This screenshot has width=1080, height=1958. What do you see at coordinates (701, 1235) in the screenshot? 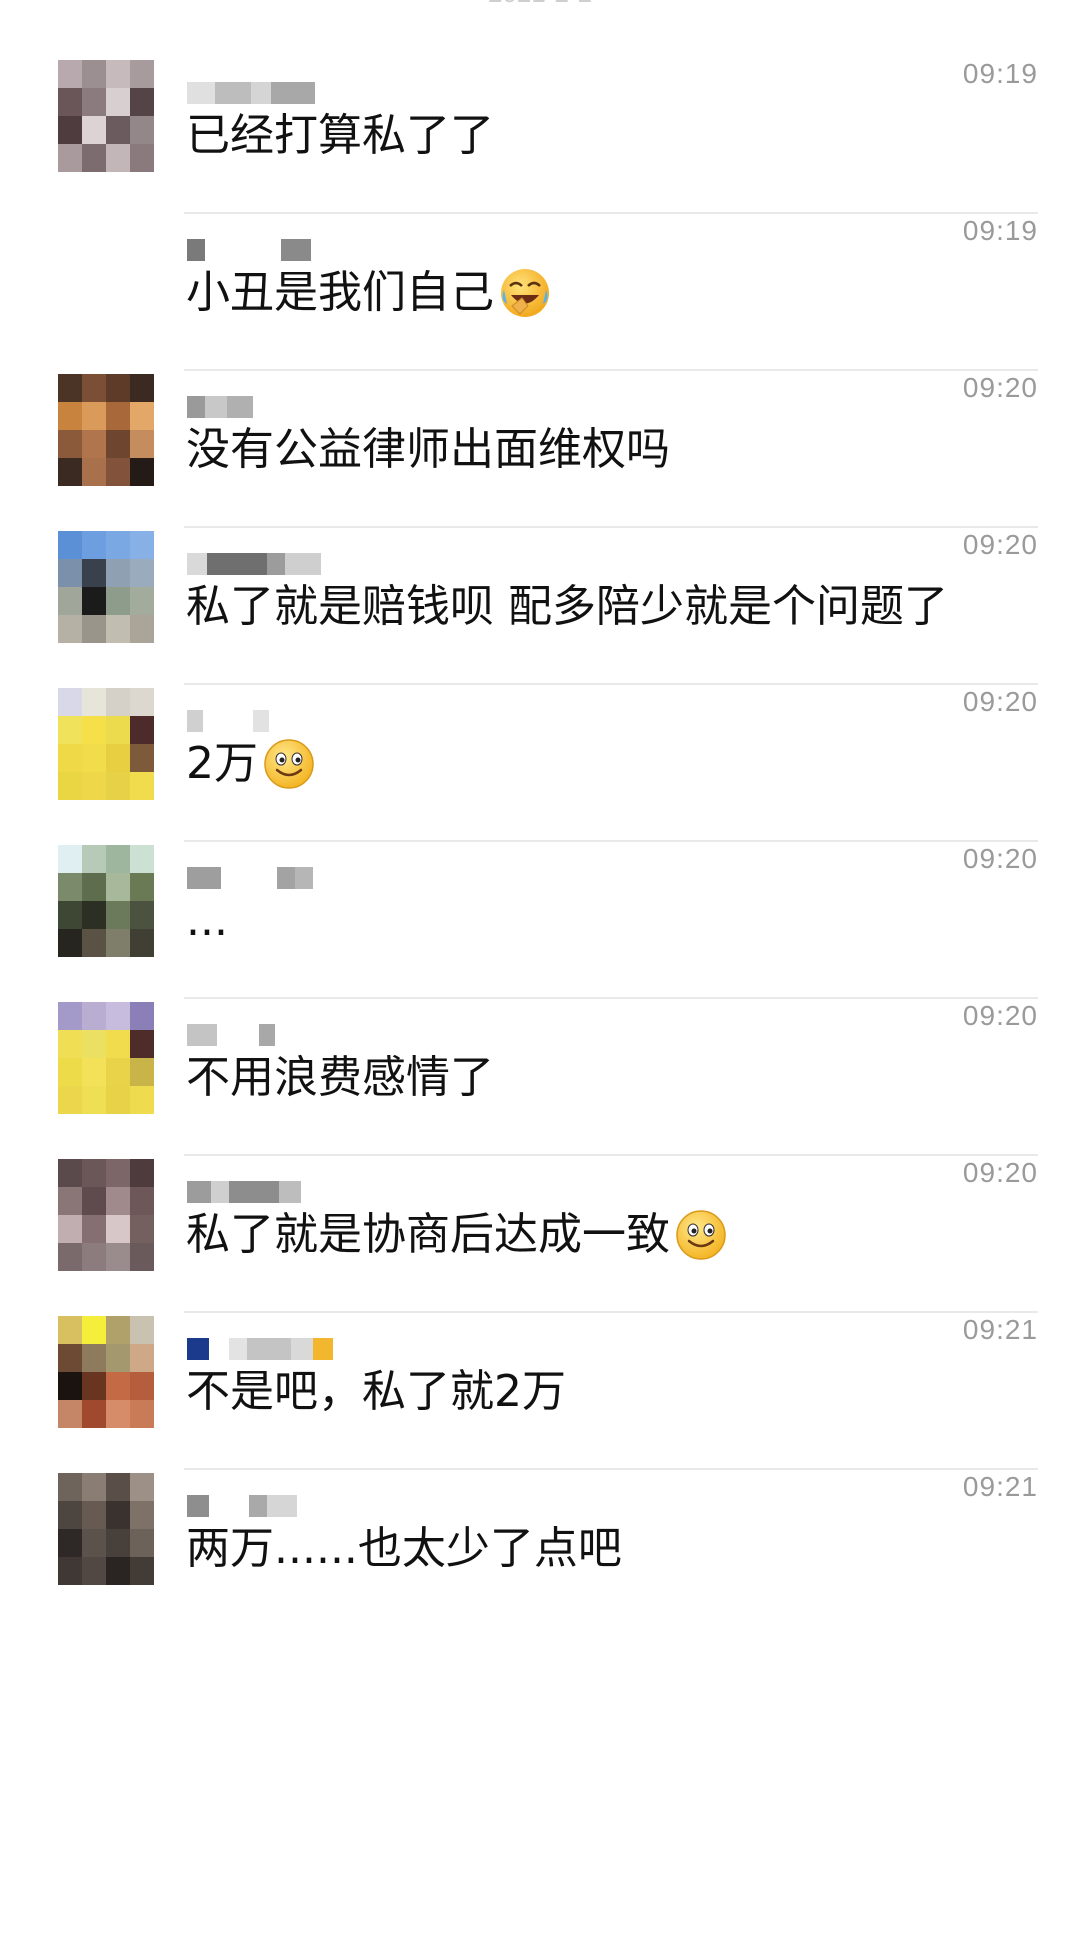
I see `smile-emoji-icon` at bounding box center [701, 1235].